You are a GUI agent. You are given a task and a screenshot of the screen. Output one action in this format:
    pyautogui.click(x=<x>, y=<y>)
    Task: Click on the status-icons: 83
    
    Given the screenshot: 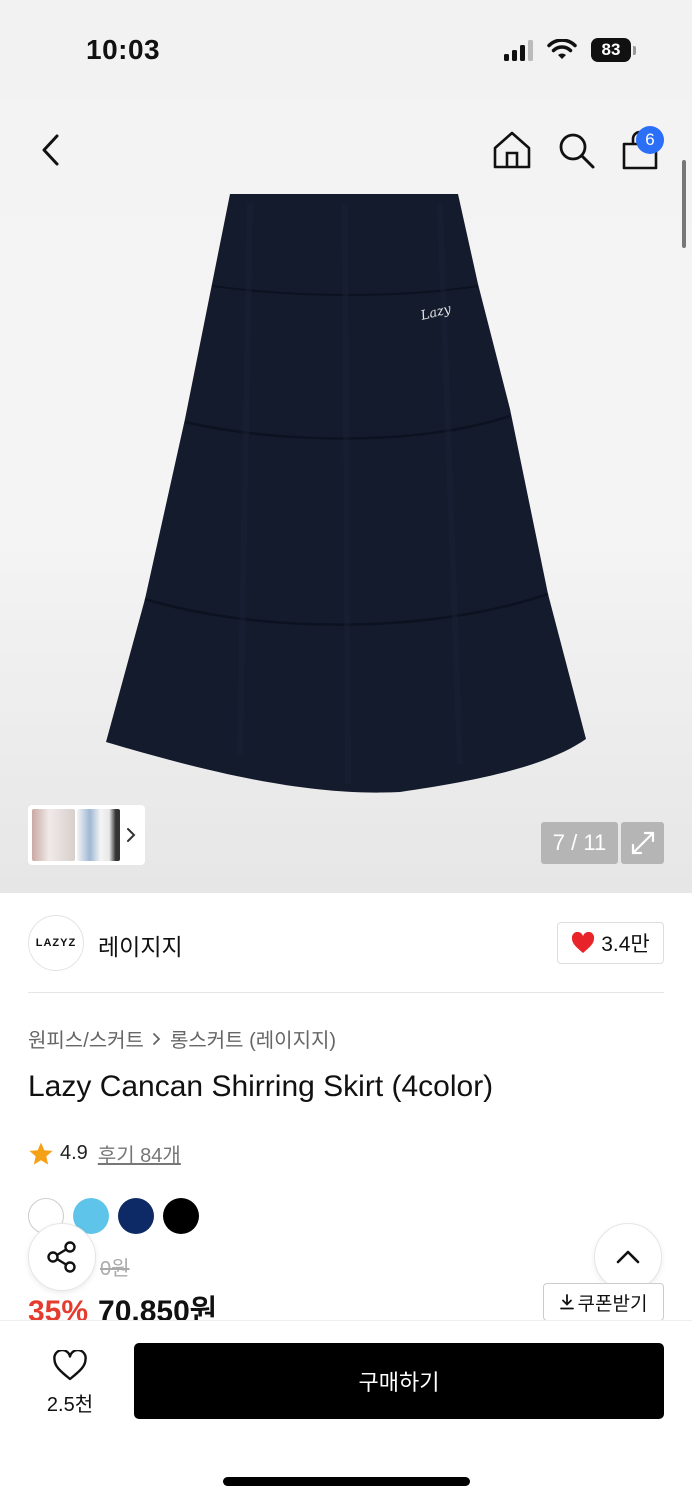 What is the action you would take?
    pyautogui.click(x=570, y=50)
    